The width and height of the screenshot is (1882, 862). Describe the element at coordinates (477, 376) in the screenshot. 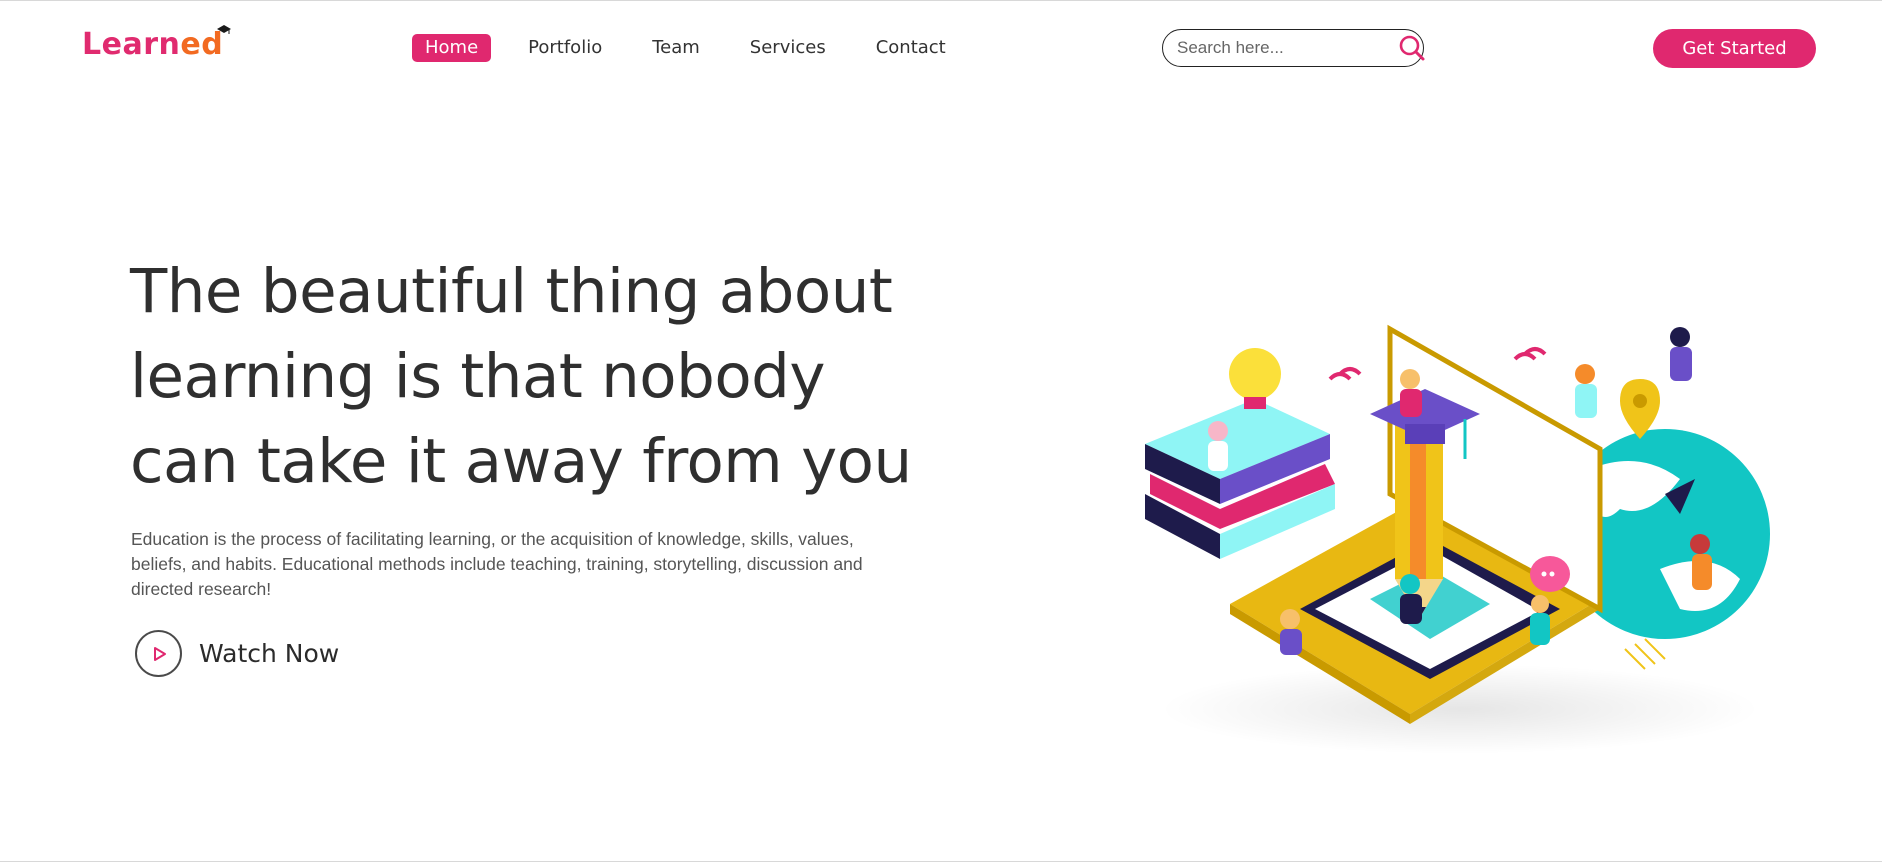

I see `hero-title-line: learning is that nobody` at that location.